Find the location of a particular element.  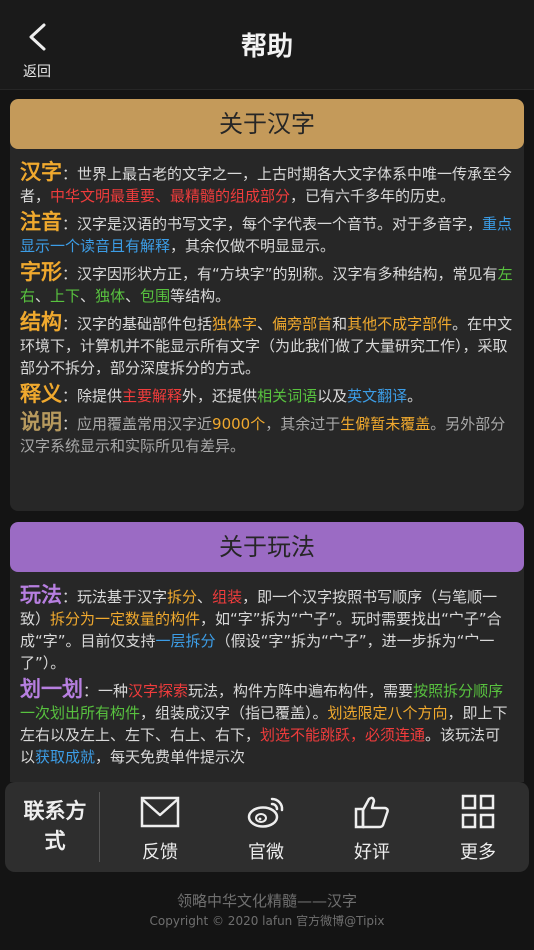

text: ，其余仅做不明显显示。 is located at coordinates (253, 246).